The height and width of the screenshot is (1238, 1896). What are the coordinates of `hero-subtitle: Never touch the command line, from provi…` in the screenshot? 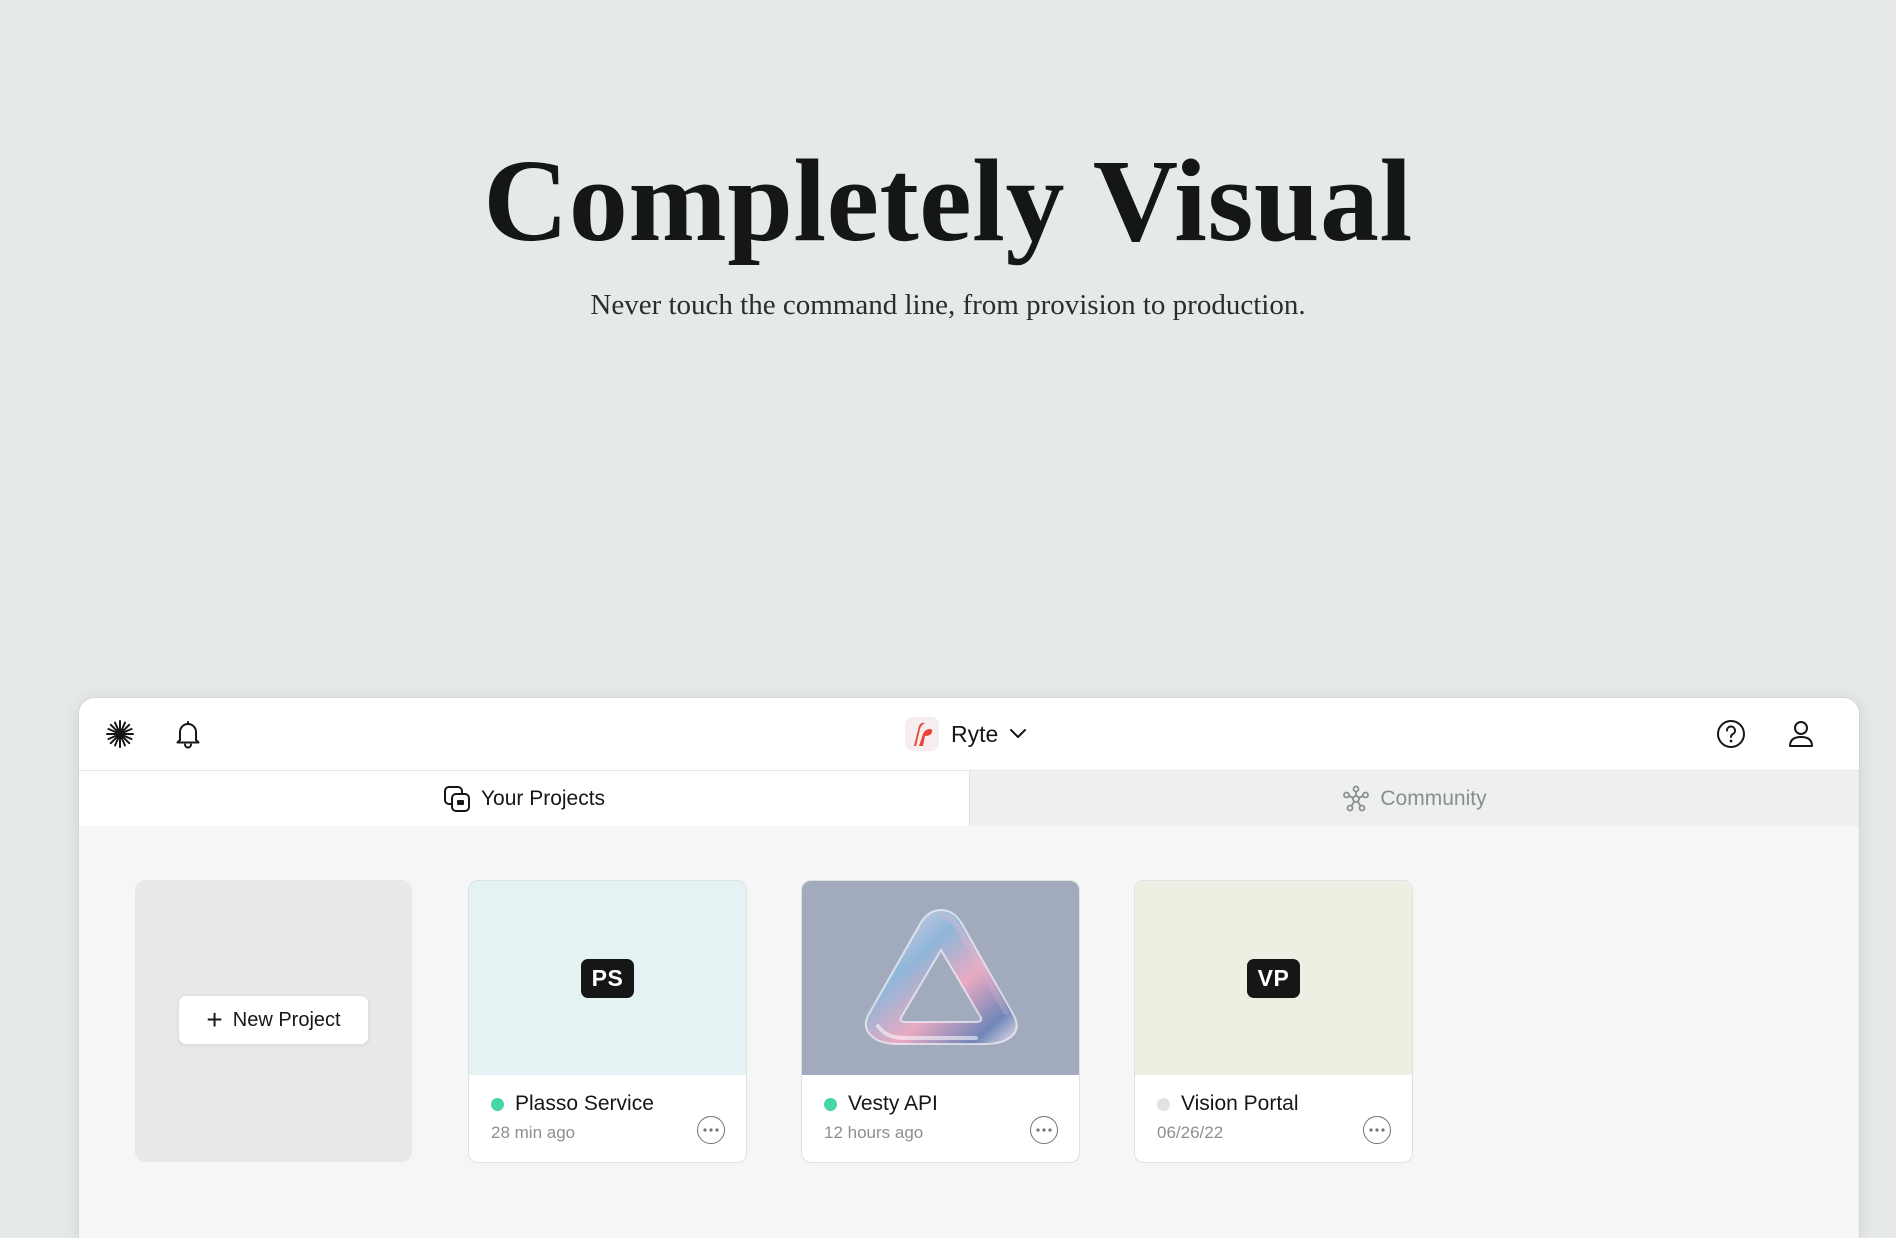 It's located at (948, 305).